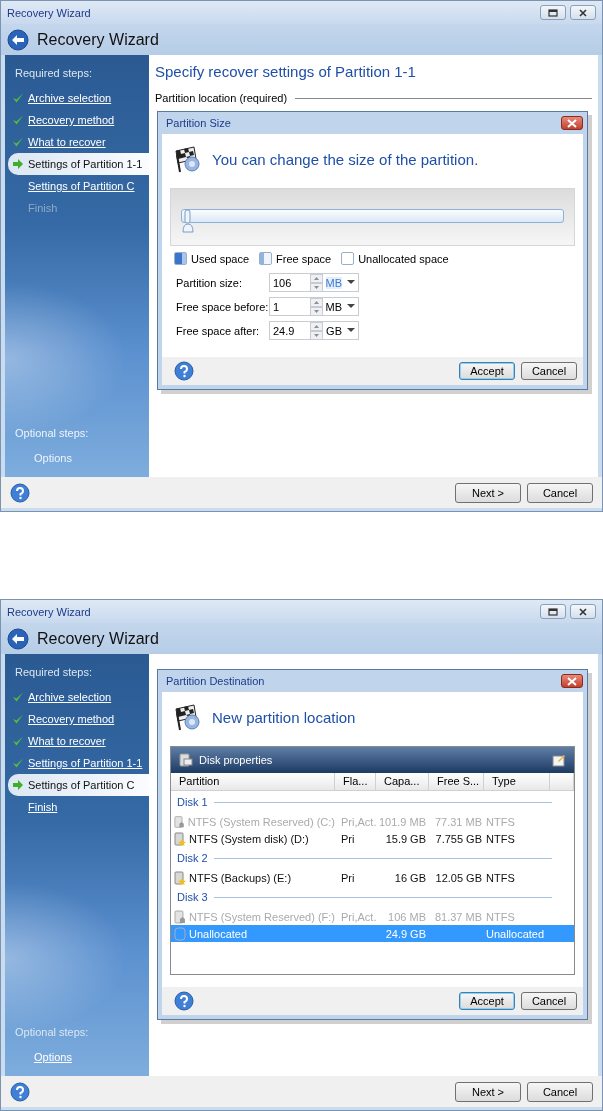 Image resolution: width=603 pixels, height=1111 pixels. I want to click on field-label: Free space before:, so click(222, 306).